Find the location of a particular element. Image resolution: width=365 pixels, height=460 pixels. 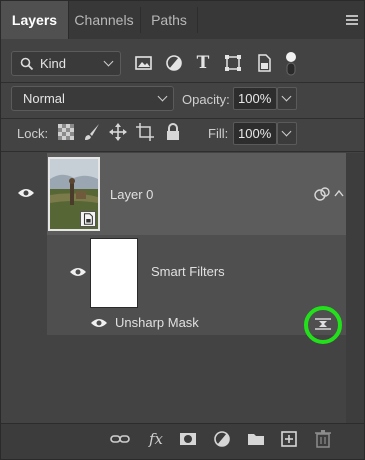

filter-kind-select: Kind is located at coordinates (66, 63).